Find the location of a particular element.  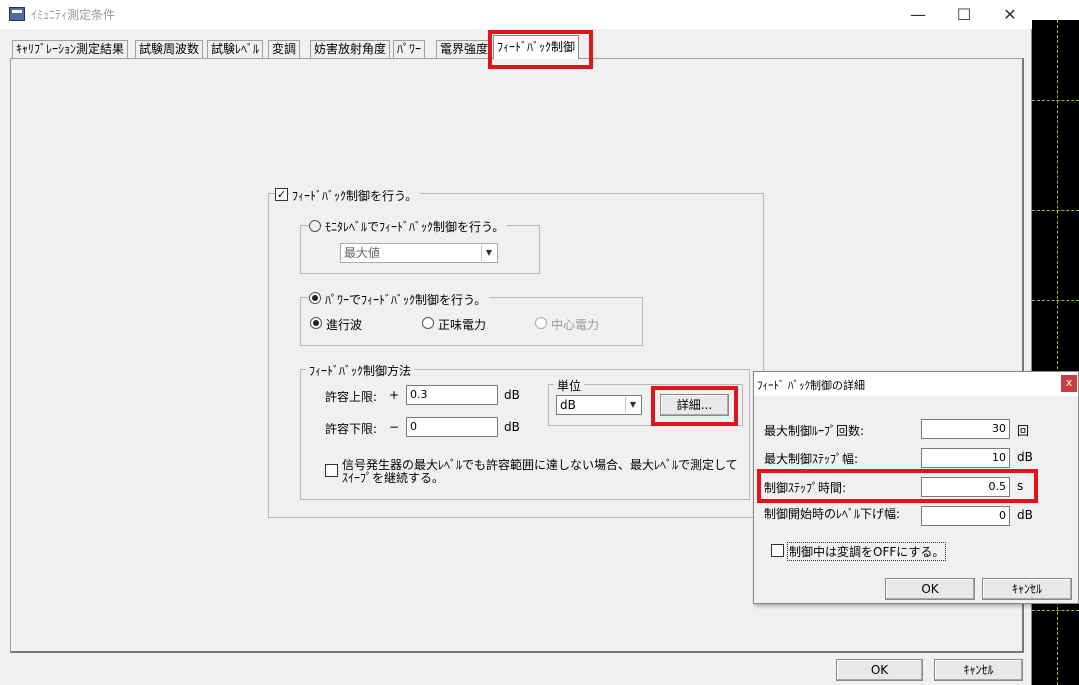

tab-radiation-angle: 妨害放射角度 is located at coordinates (350, 49).